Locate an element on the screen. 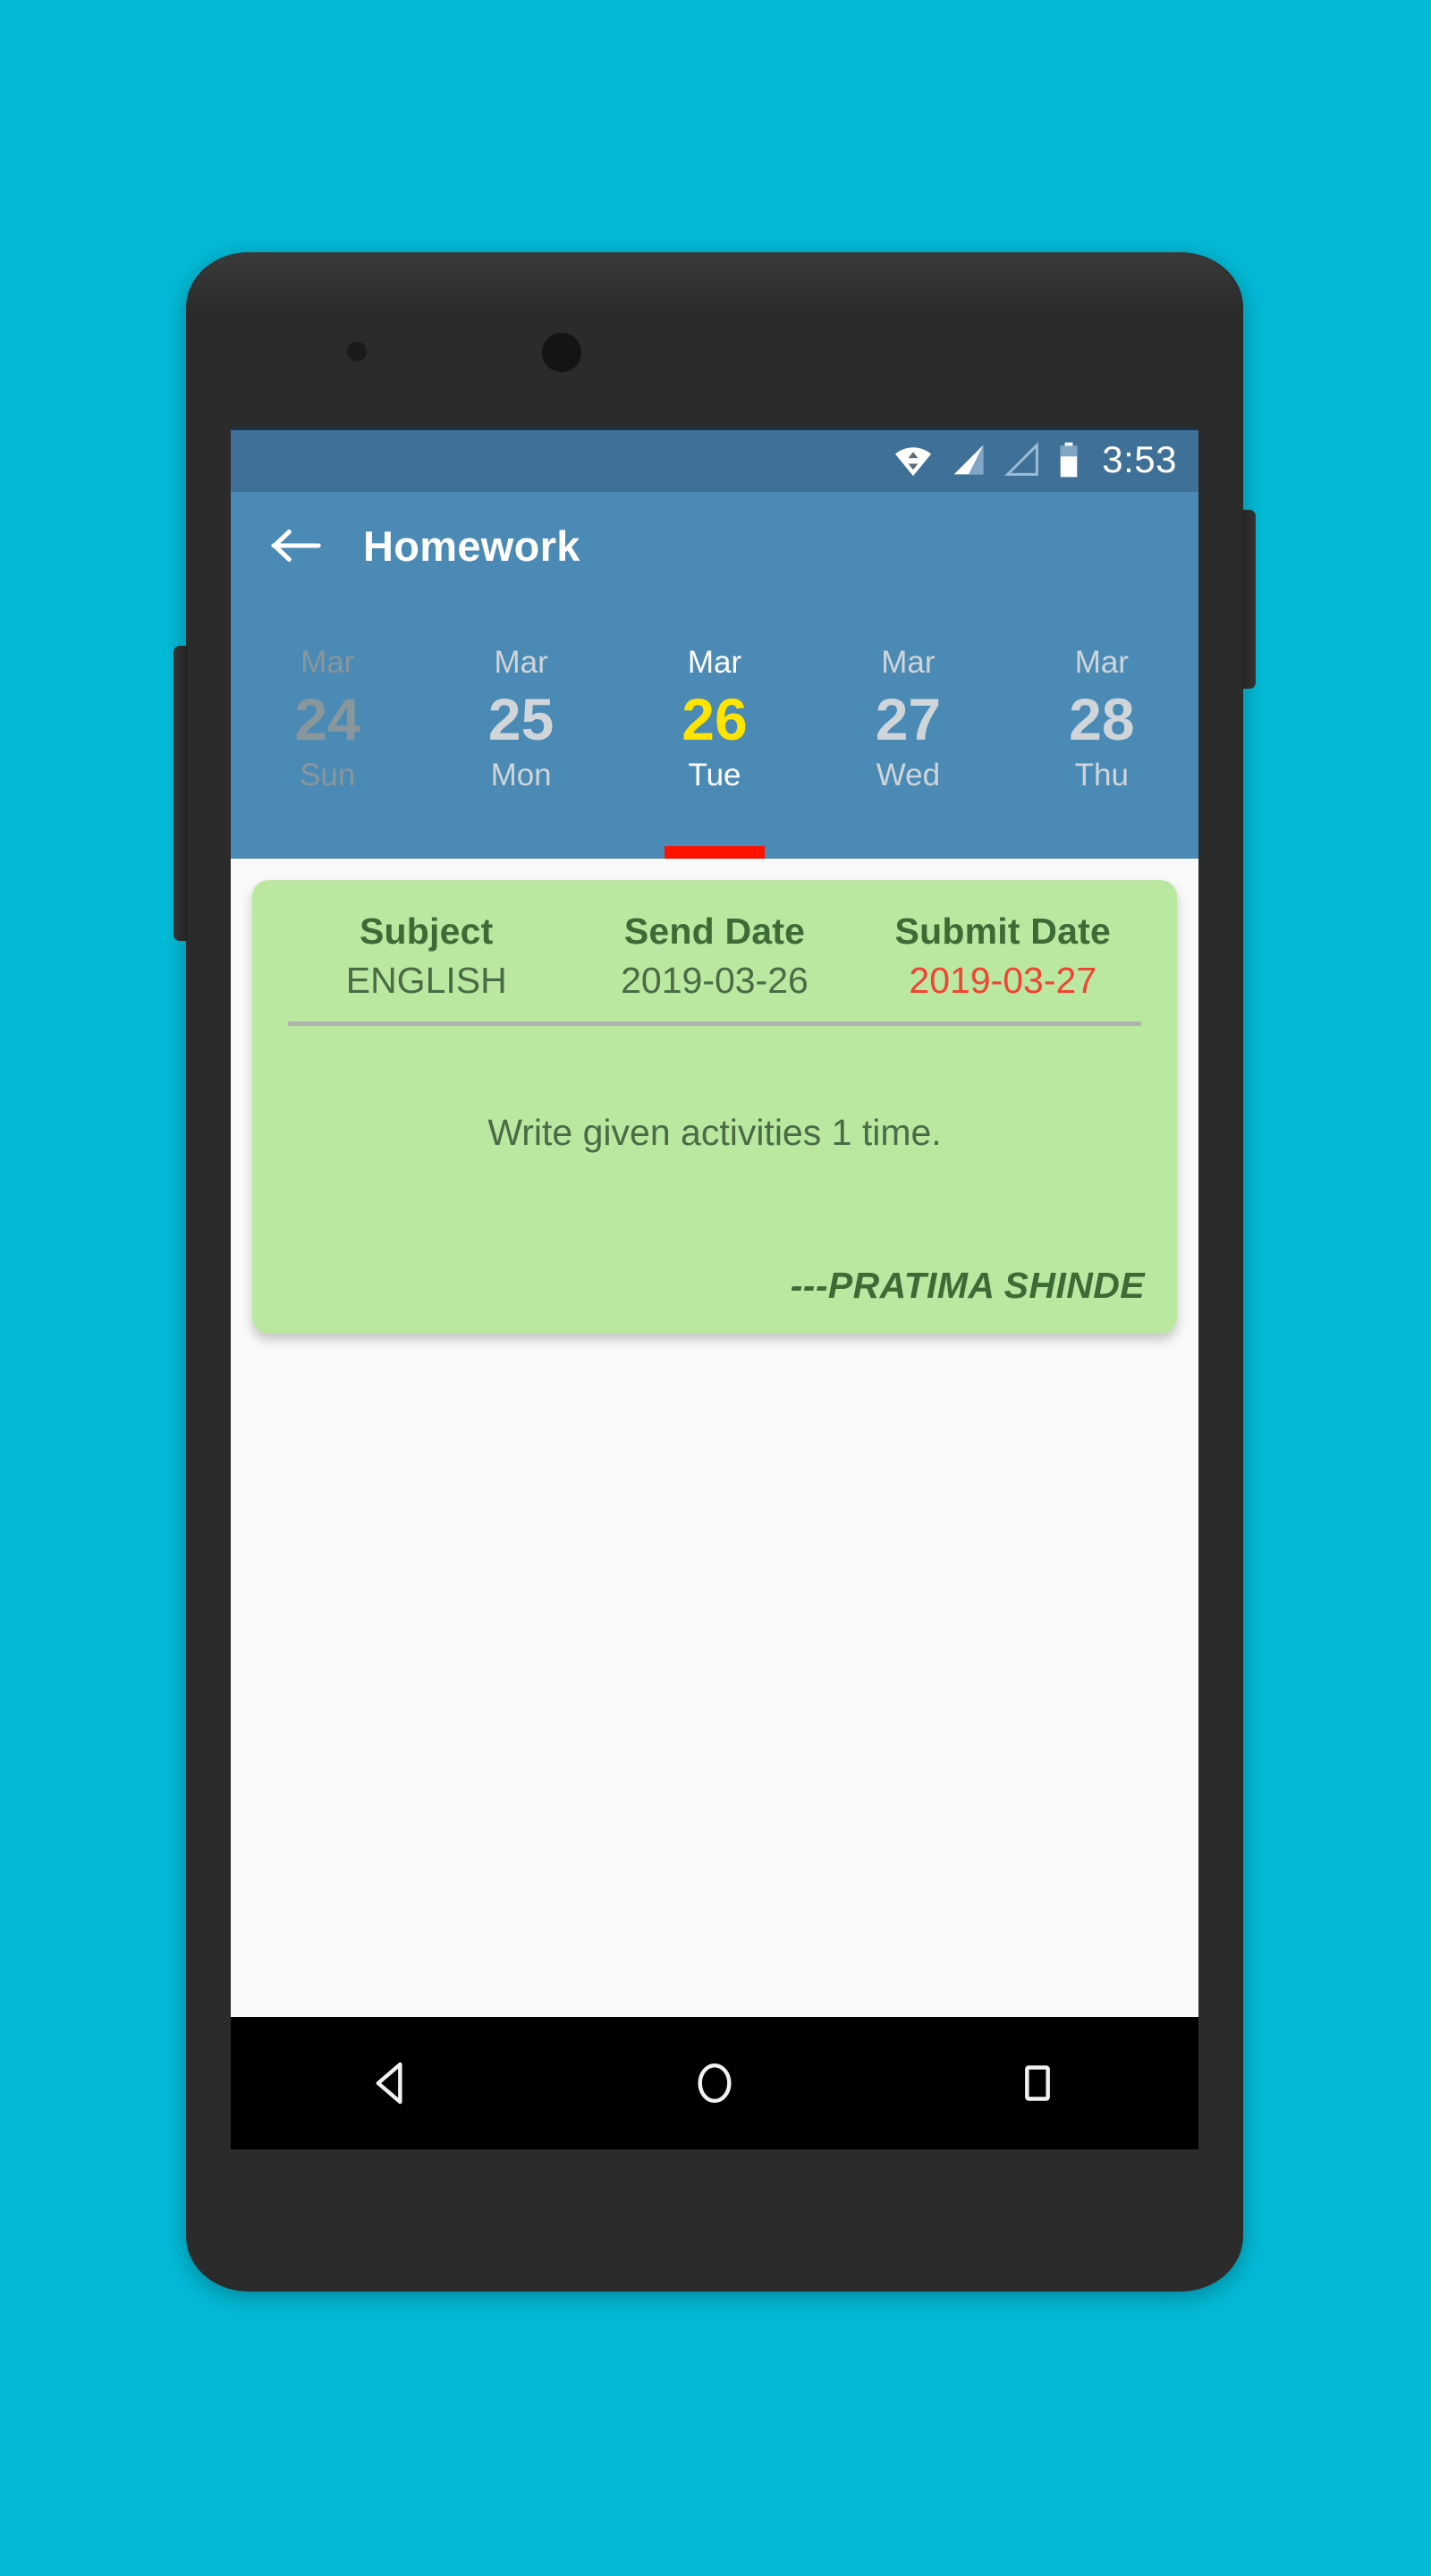 The width and height of the screenshot is (1431, 2576). send-date-label: Send Date is located at coordinates (715, 931).